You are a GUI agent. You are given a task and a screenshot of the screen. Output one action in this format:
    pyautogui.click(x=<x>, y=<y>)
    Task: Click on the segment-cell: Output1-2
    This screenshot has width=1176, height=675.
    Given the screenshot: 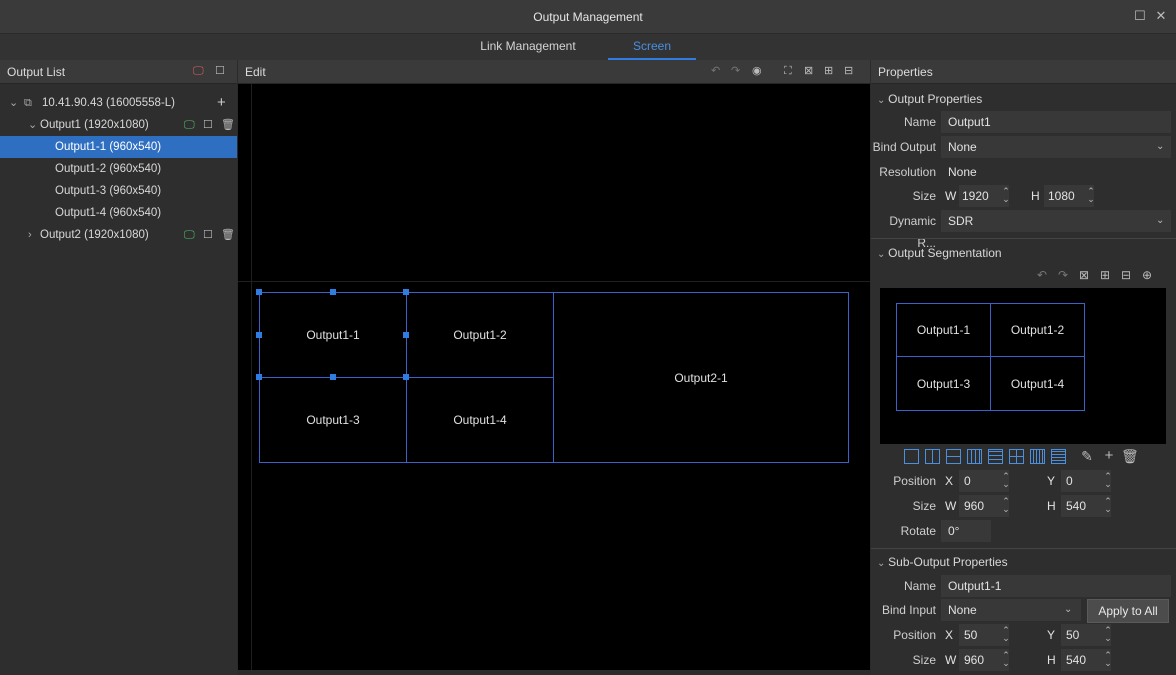 What is the action you would take?
    pyautogui.click(x=1037, y=330)
    